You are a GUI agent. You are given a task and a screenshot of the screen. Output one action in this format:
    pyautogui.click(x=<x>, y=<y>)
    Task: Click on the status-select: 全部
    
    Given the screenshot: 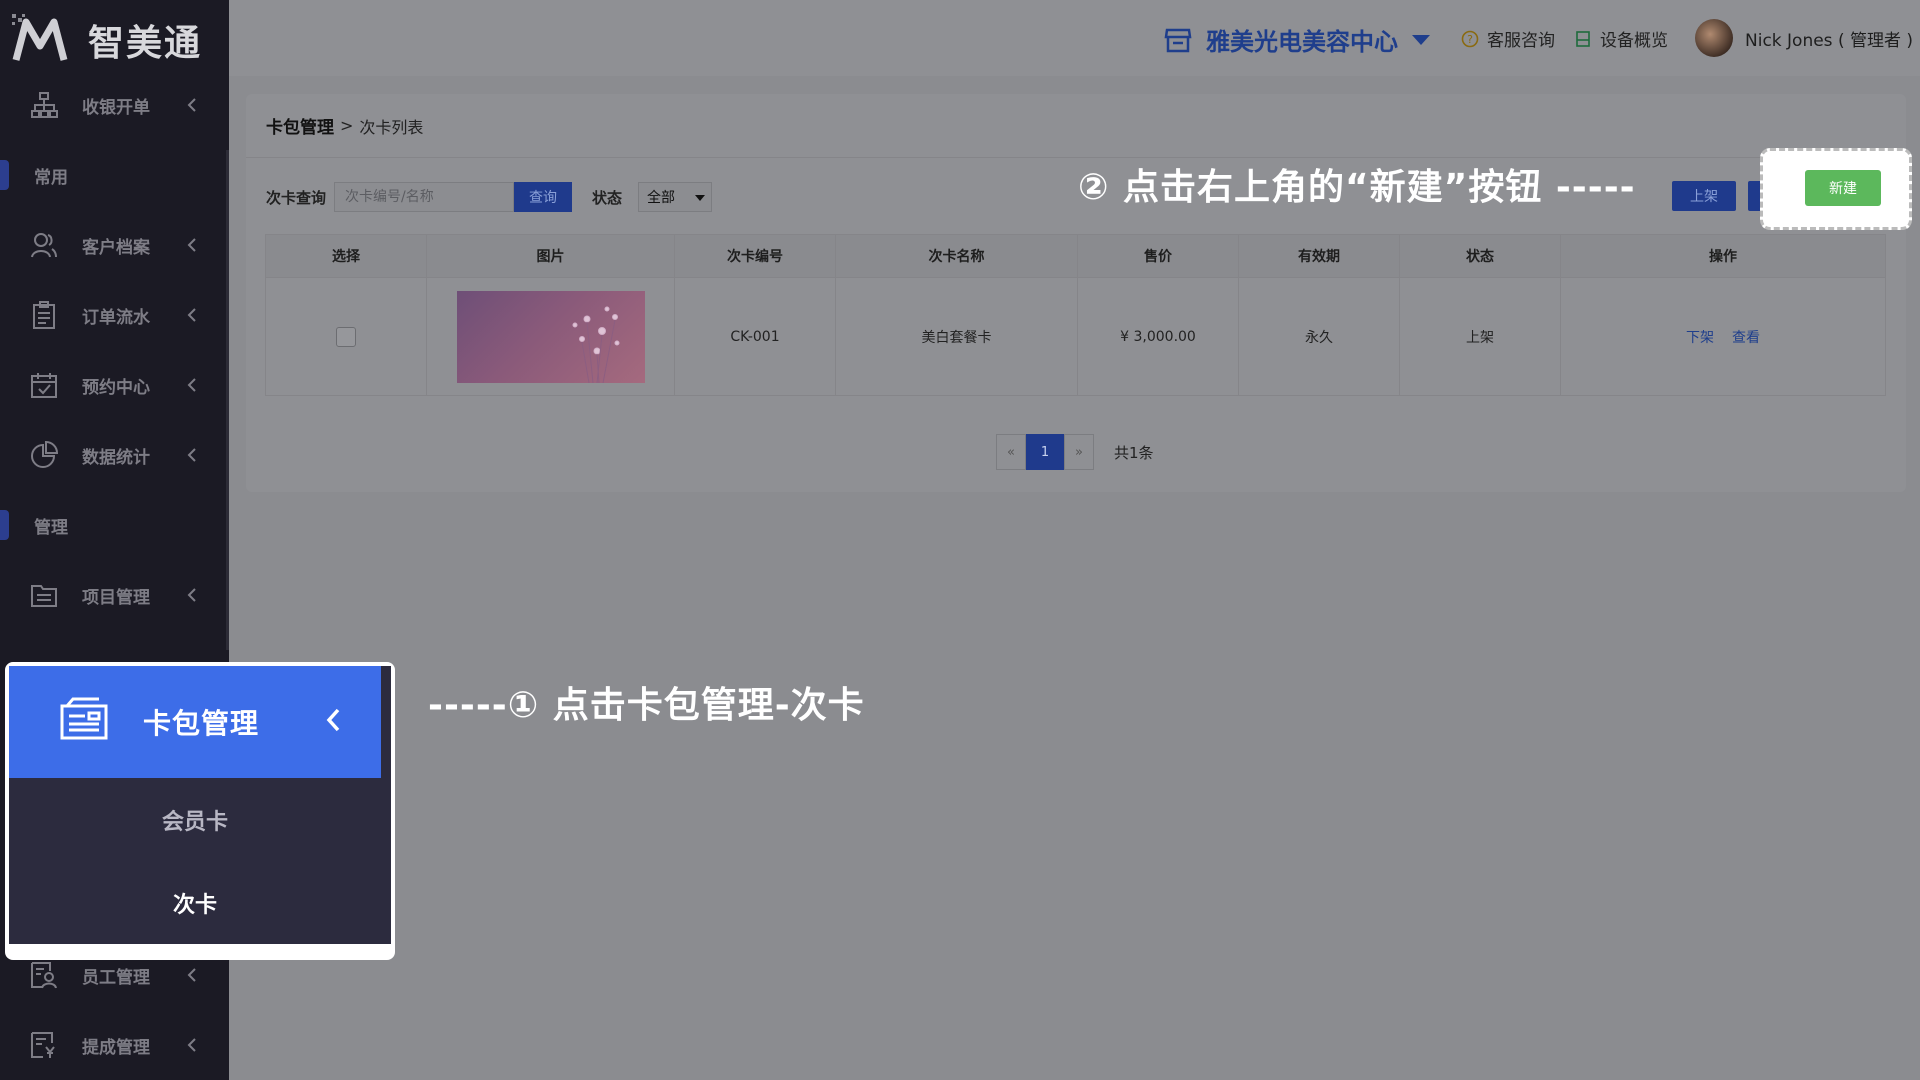 What is the action you would take?
    pyautogui.click(x=675, y=197)
    